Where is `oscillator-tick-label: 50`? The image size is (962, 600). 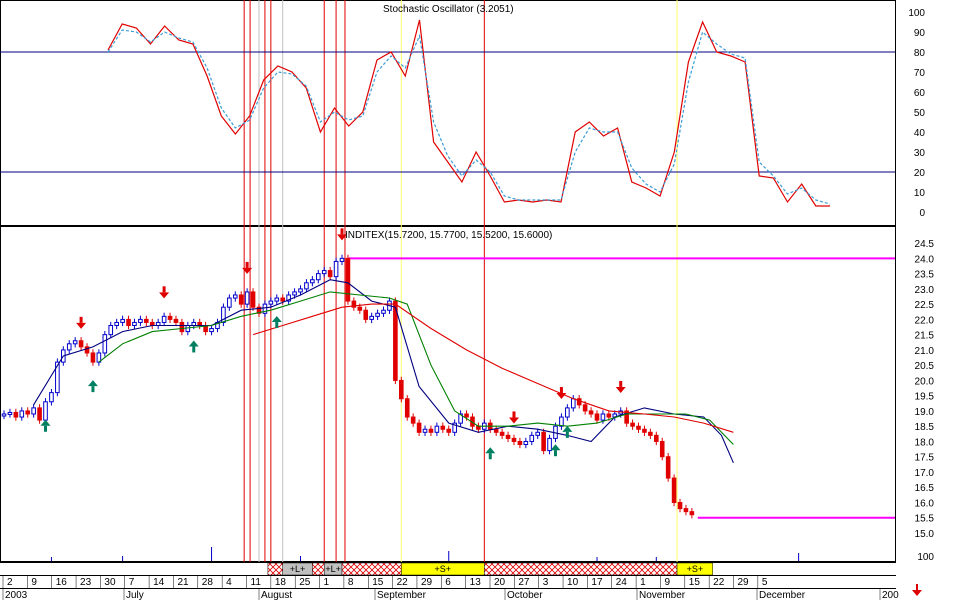 oscillator-tick-label: 50 is located at coordinates (920, 113).